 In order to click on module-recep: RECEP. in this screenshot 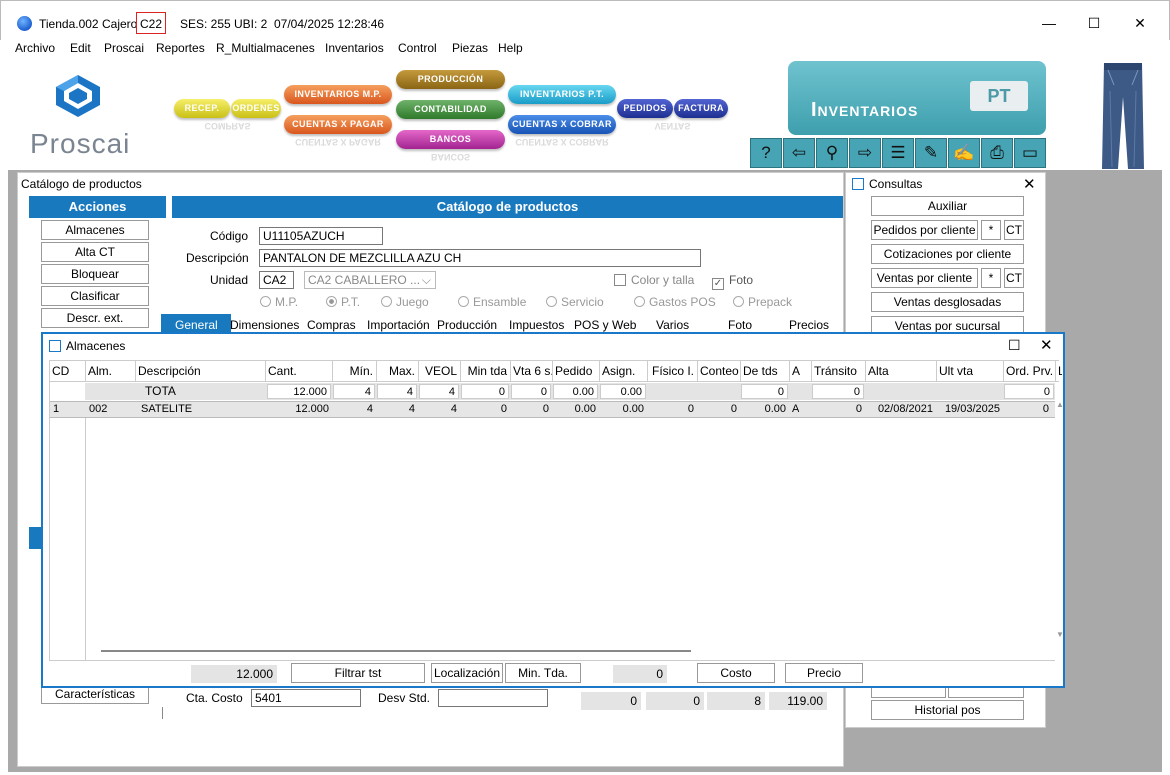, I will do `click(202, 108)`.